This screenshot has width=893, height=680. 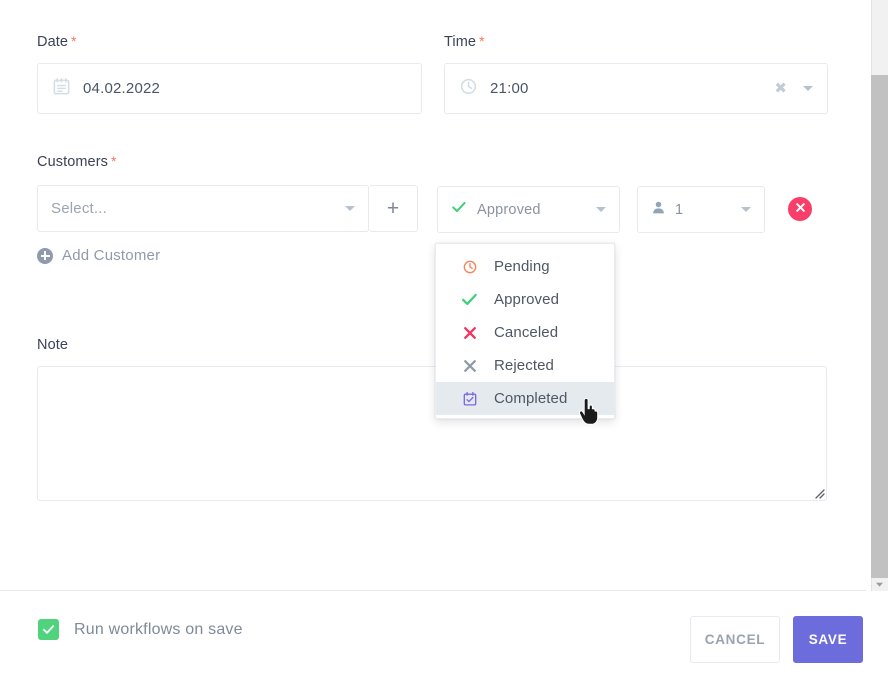 I want to click on time-required-marker: *, so click(x=482, y=41).